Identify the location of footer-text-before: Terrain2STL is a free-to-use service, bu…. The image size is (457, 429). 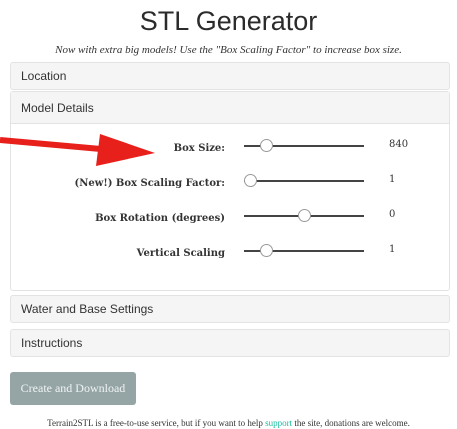
(156, 423).